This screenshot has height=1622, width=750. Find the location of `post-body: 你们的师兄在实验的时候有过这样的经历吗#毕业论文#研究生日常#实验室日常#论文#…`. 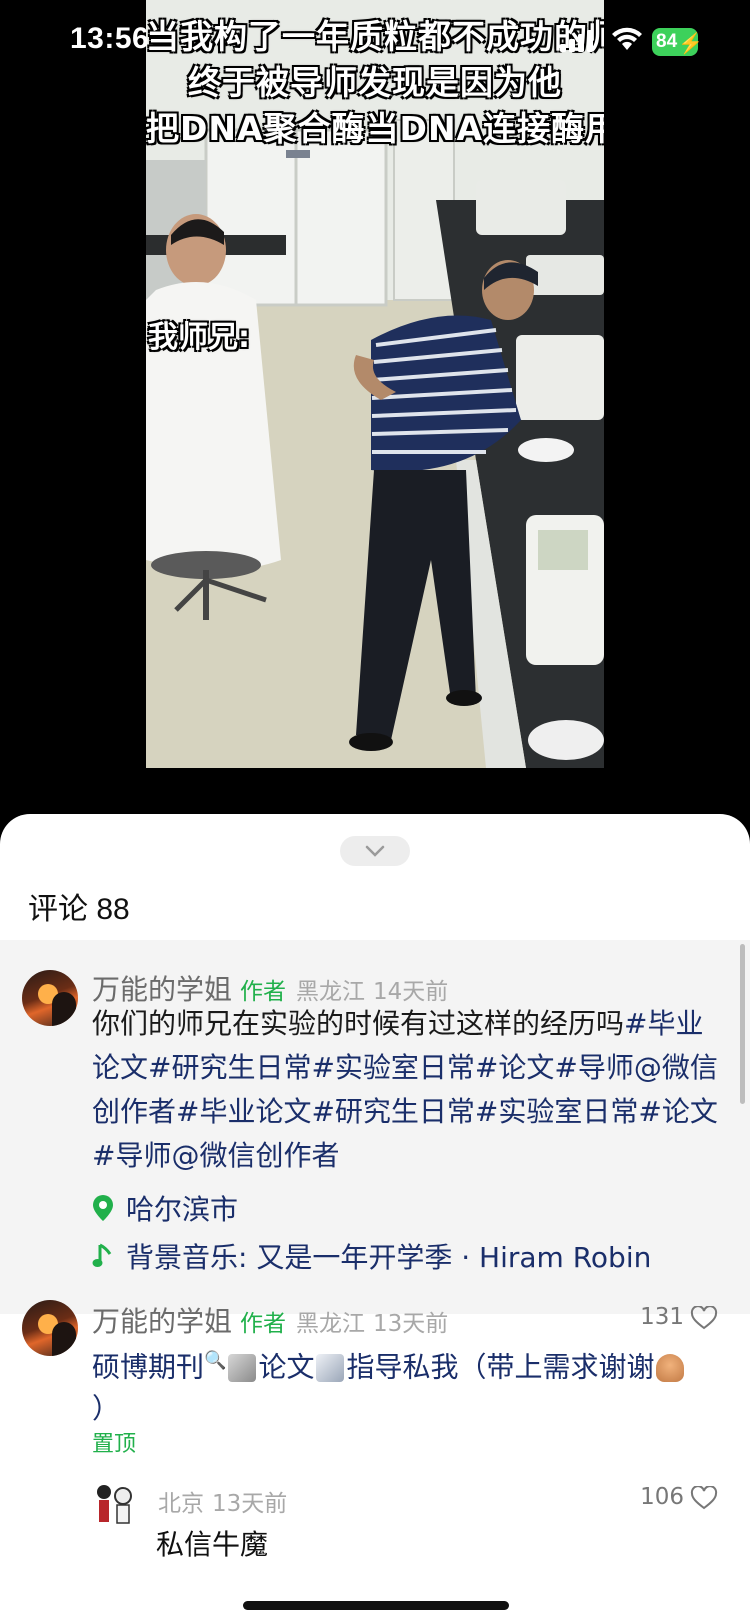

post-body: 你们的师兄在实验的时候有过这样的经历吗#毕业论文#研究生日常#实验室日常#论文#… is located at coordinates (407, 1090).